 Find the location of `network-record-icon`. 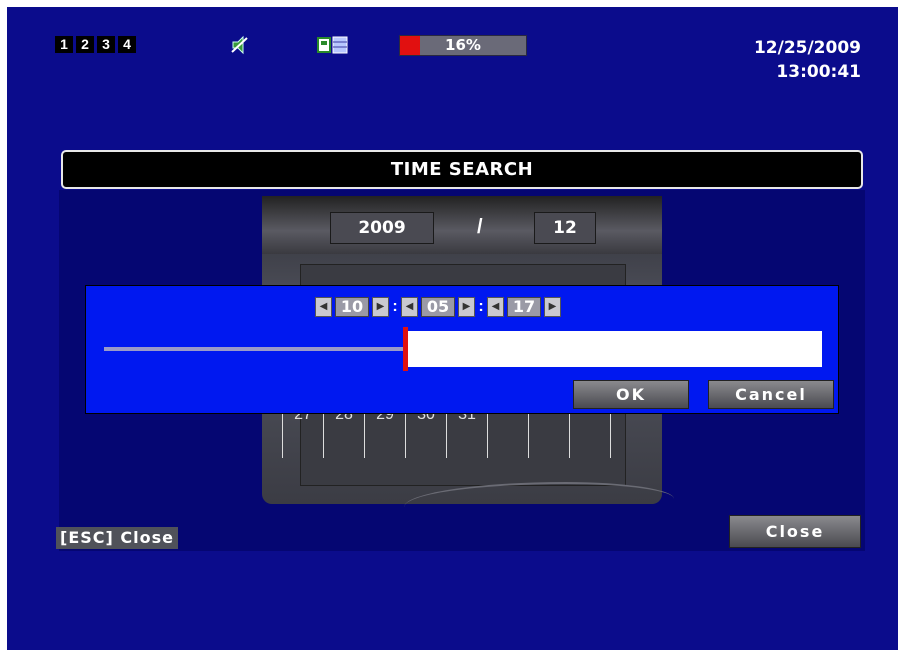

network-record-icon is located at coordinates (333, 47).